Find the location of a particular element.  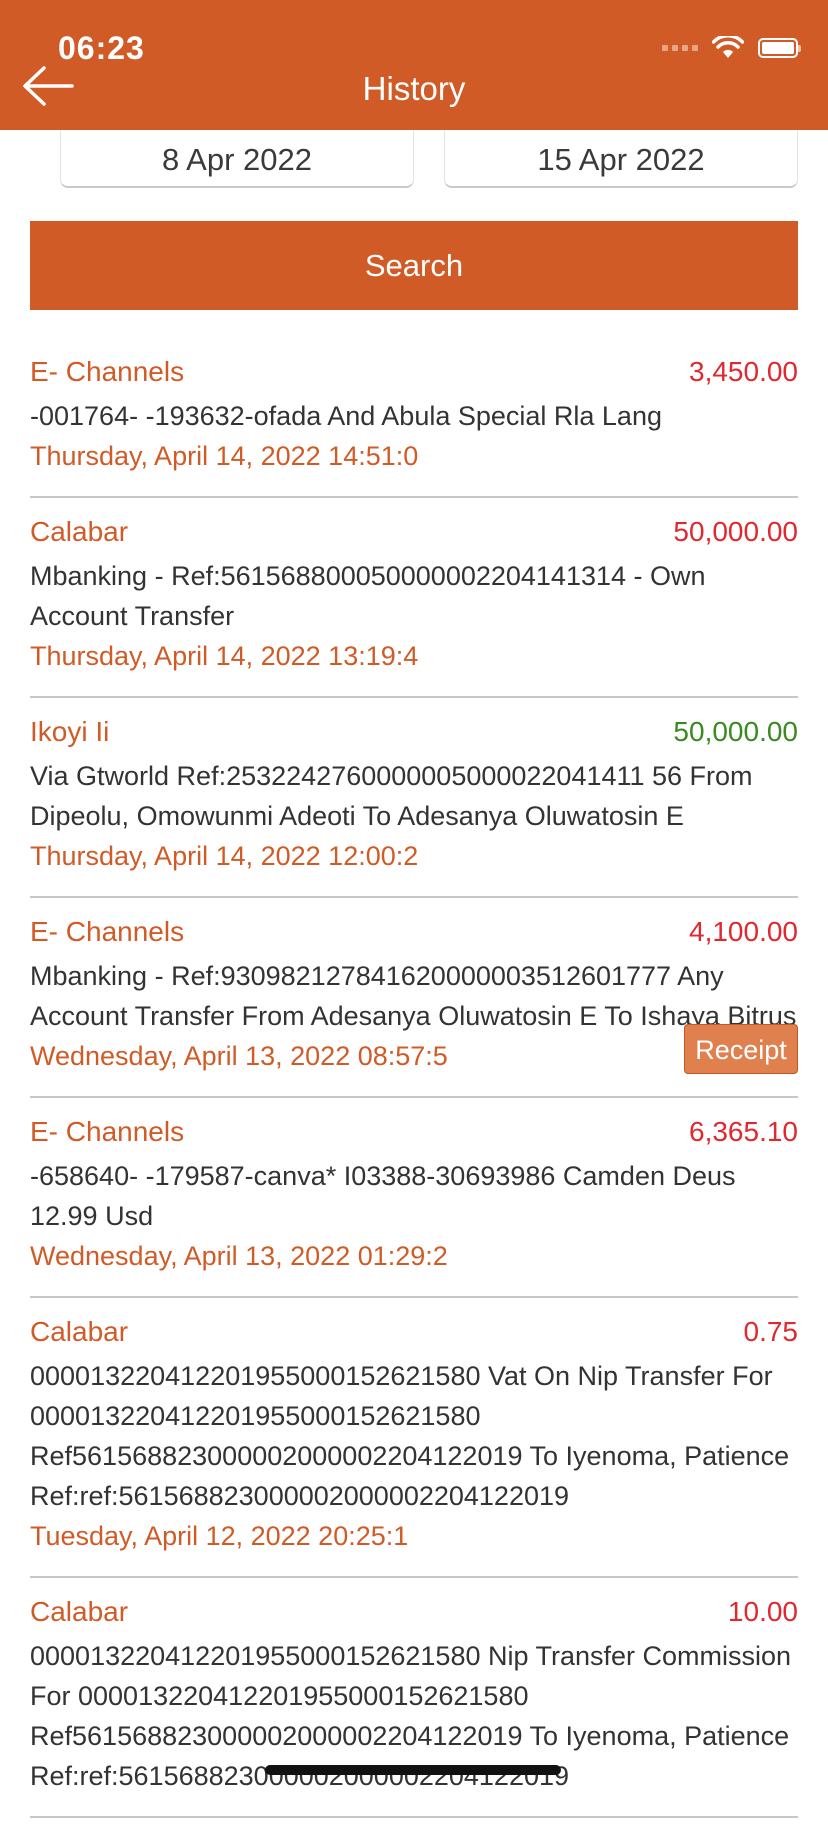

transaction-date: Wednesday, April 13, 2022 08:57:5 is located at coordinates (239, 1056).